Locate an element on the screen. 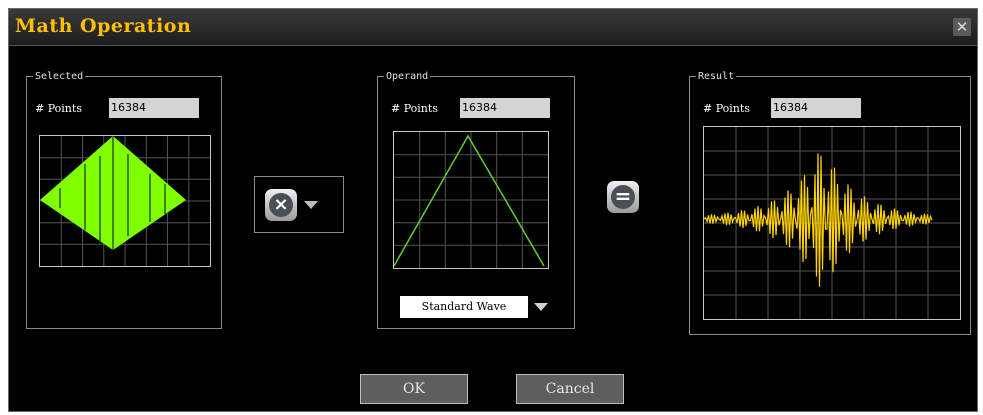 The image size is (983, 415). result-waveform-plot is located at coordinates (832, 223).